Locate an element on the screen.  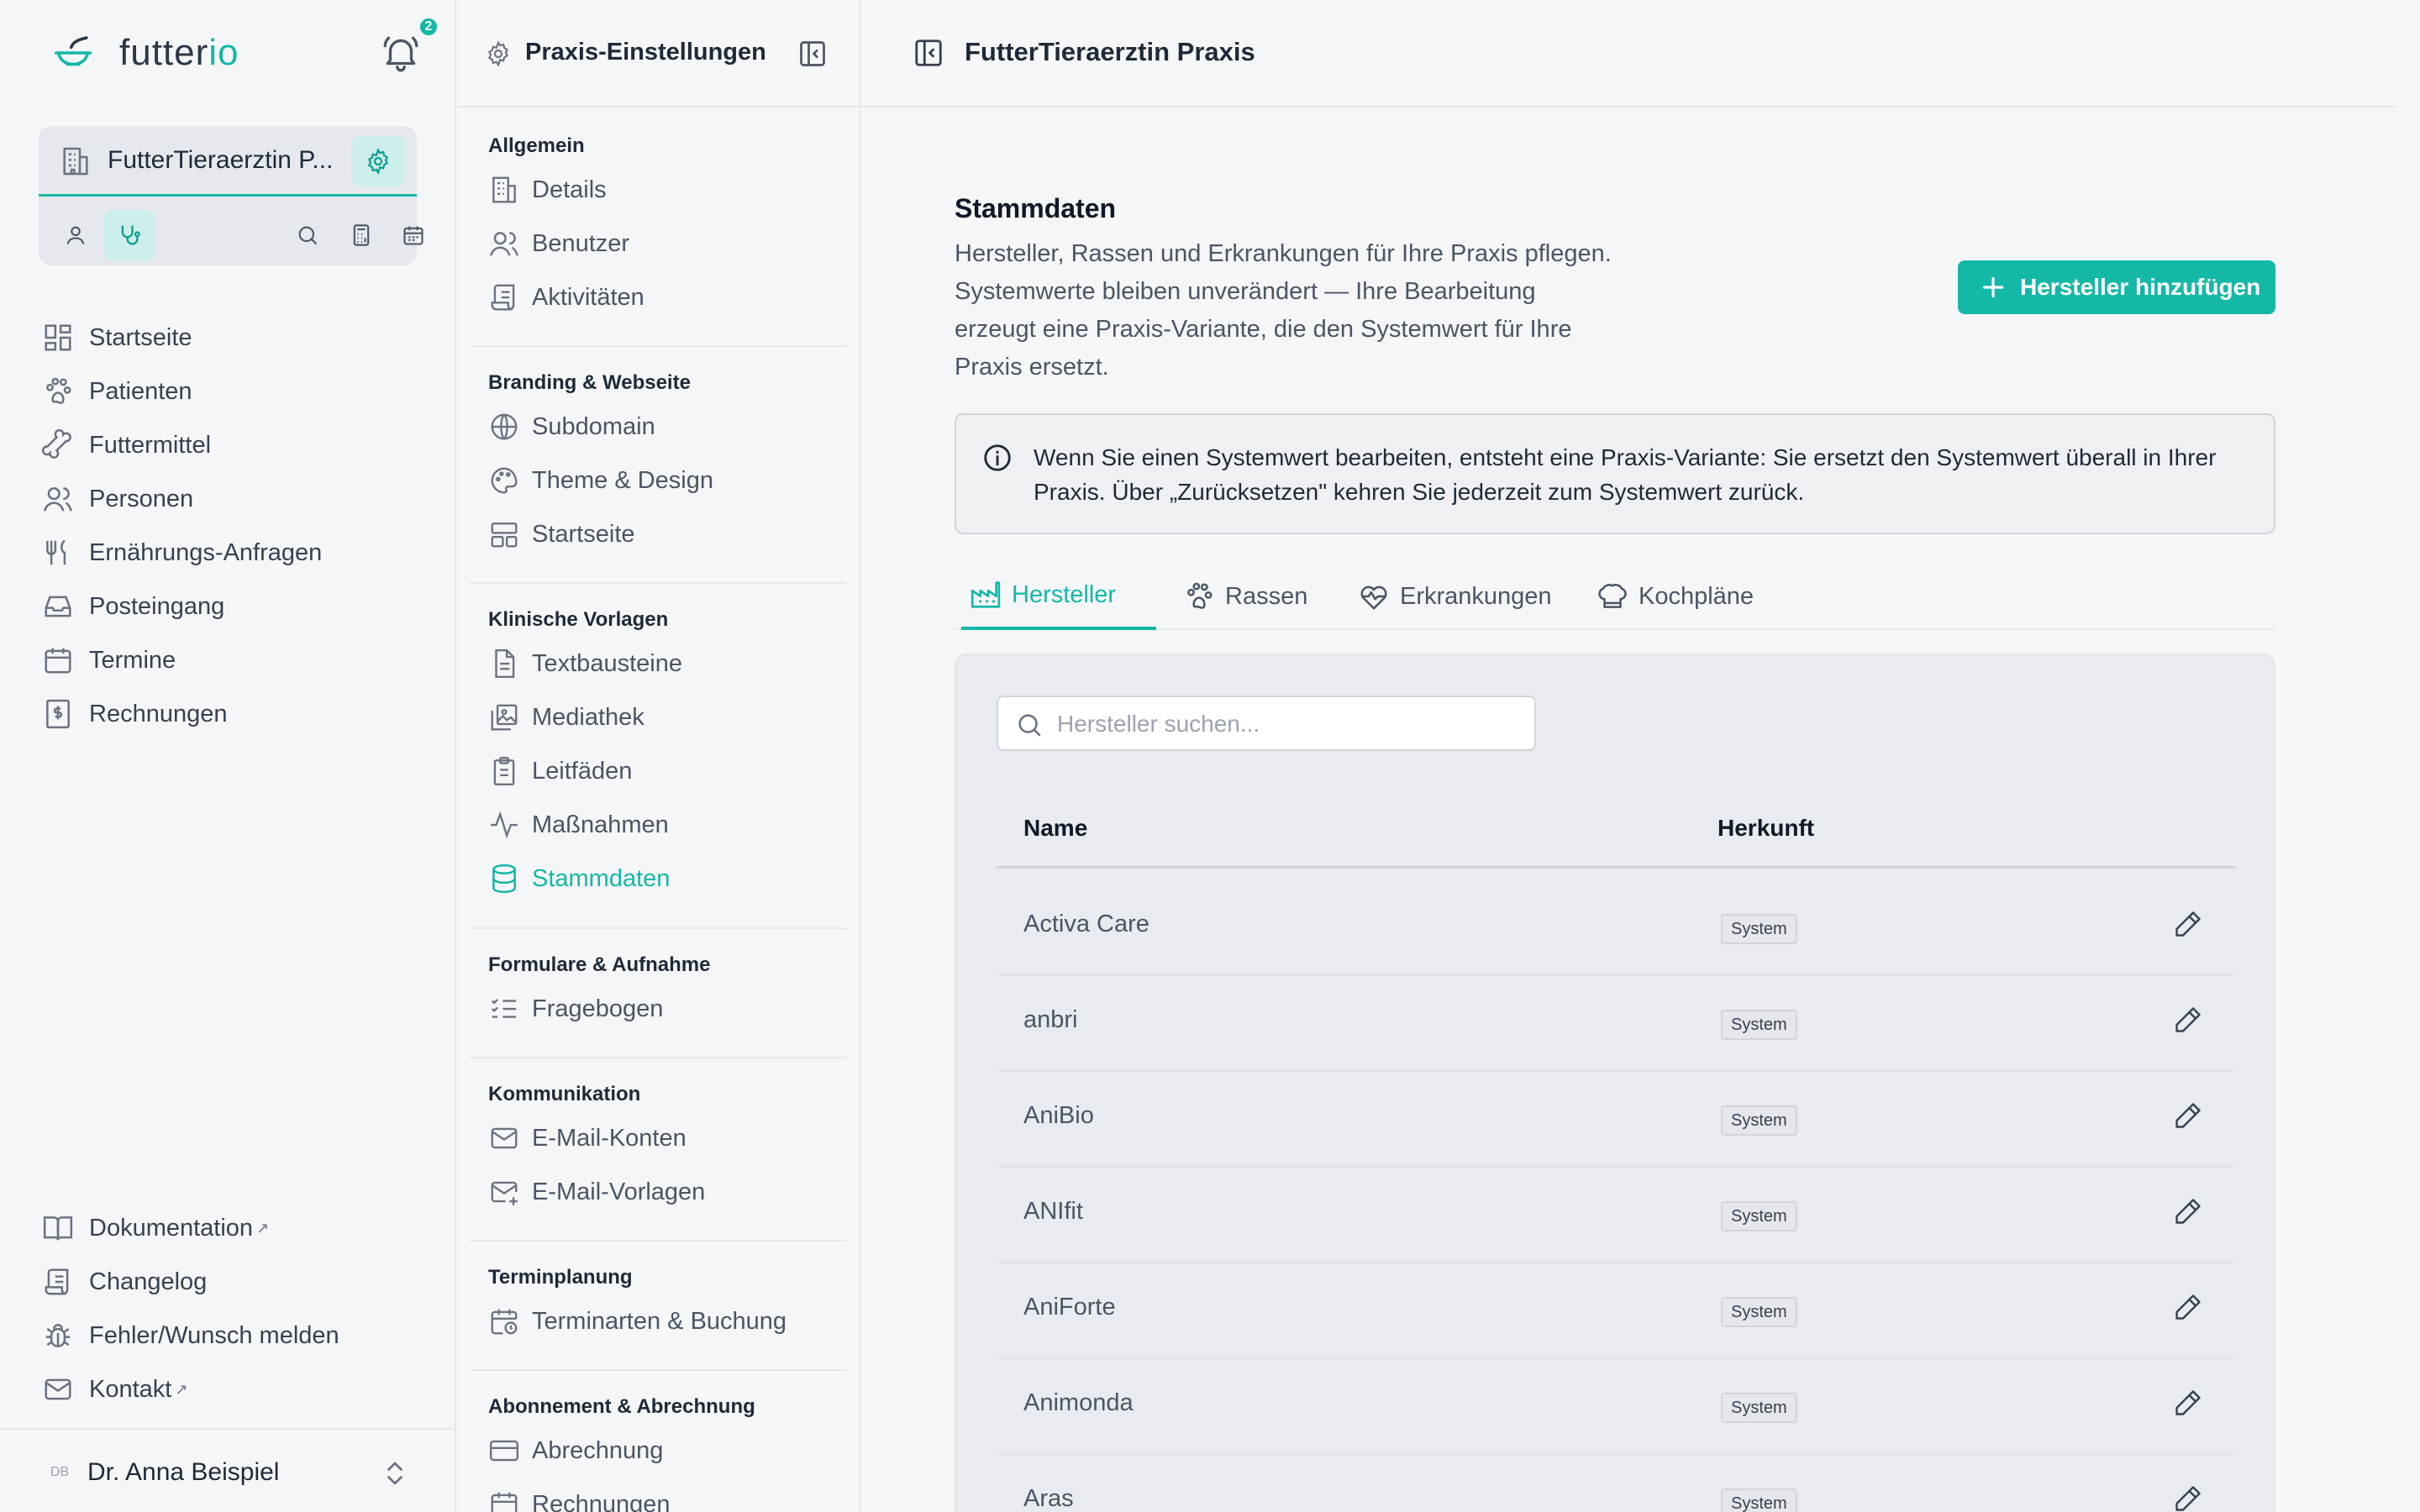
nav-item-personen: Personen is located at coordinates (235, 499).